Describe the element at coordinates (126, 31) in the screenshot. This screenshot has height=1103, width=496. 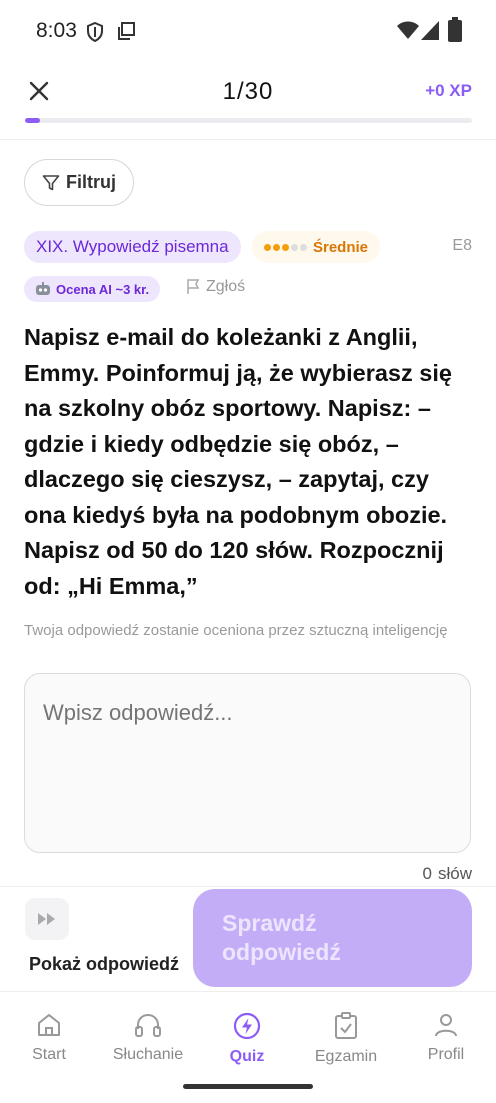
I see `copy-icon` at that location.